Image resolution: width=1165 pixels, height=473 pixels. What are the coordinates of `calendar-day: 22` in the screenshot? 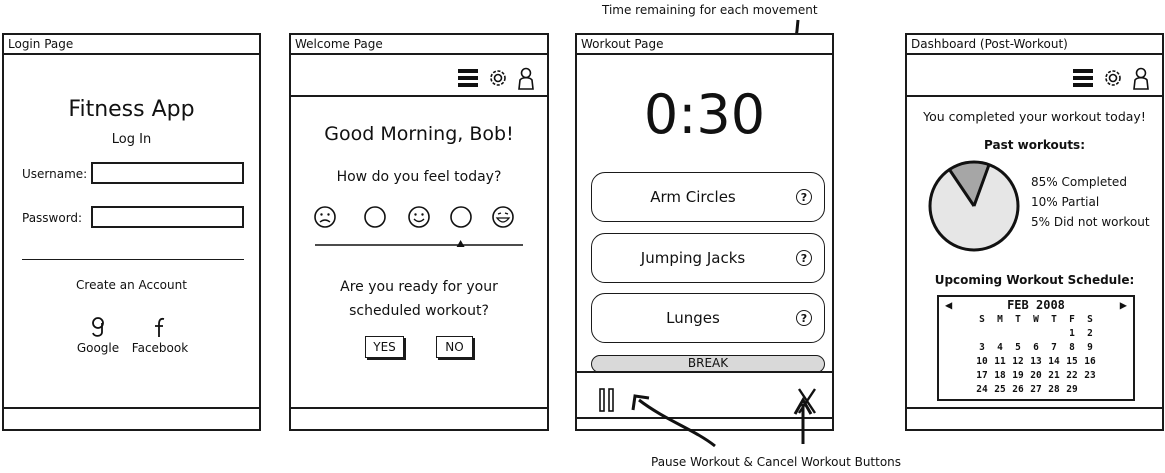 It's located at (1072, 376).